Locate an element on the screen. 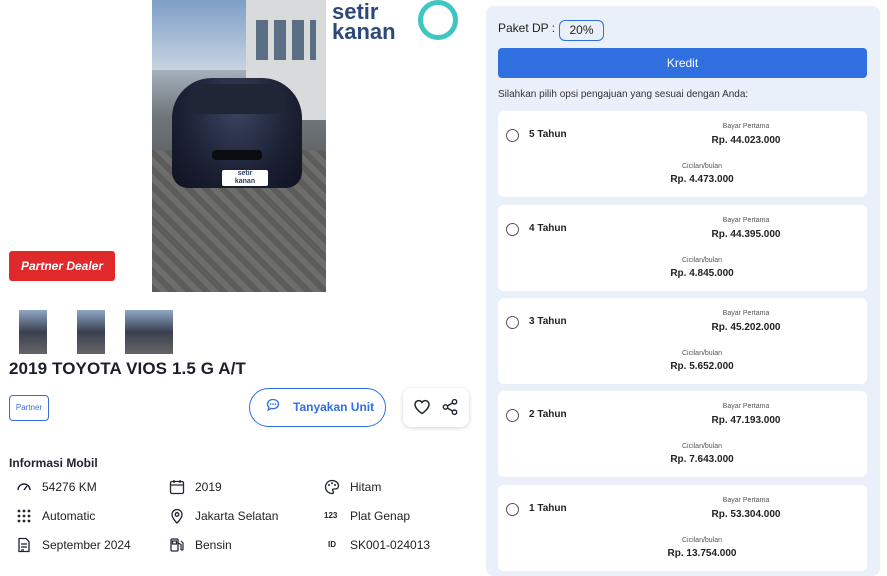  option-term: 3 Tahun is located at coordinates (548, 321).